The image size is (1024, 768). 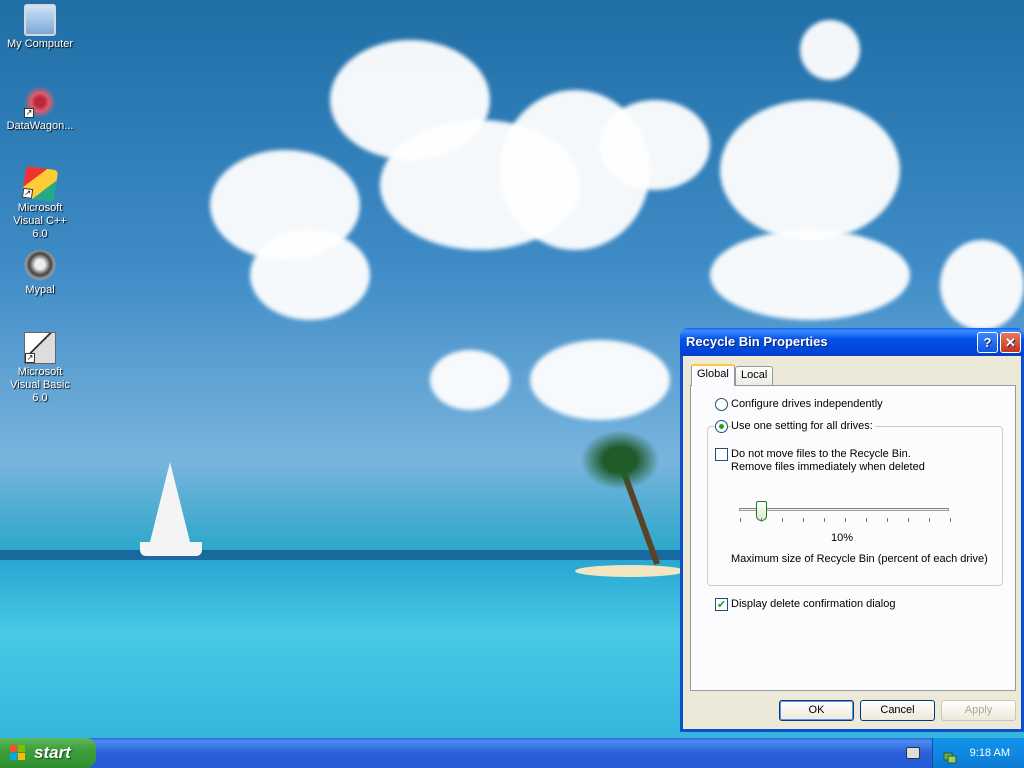 I want to click on slider-value-label: 10%, so click(x=842, y=538).